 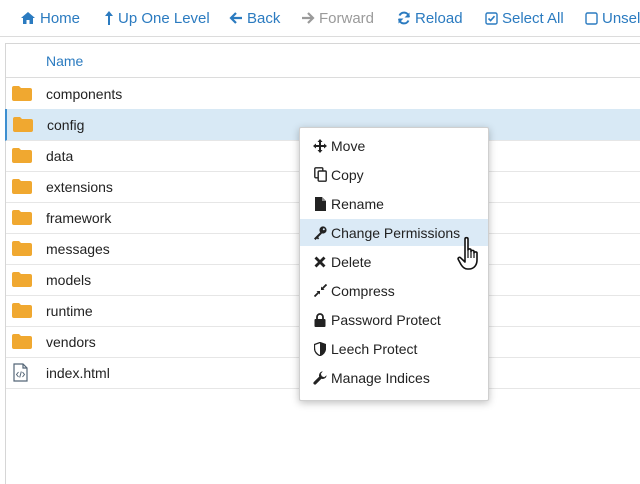 What do you see at coordinates (78, 249) in the screenshot?
I see `file-name: messages` at bounding box center [78, 249].